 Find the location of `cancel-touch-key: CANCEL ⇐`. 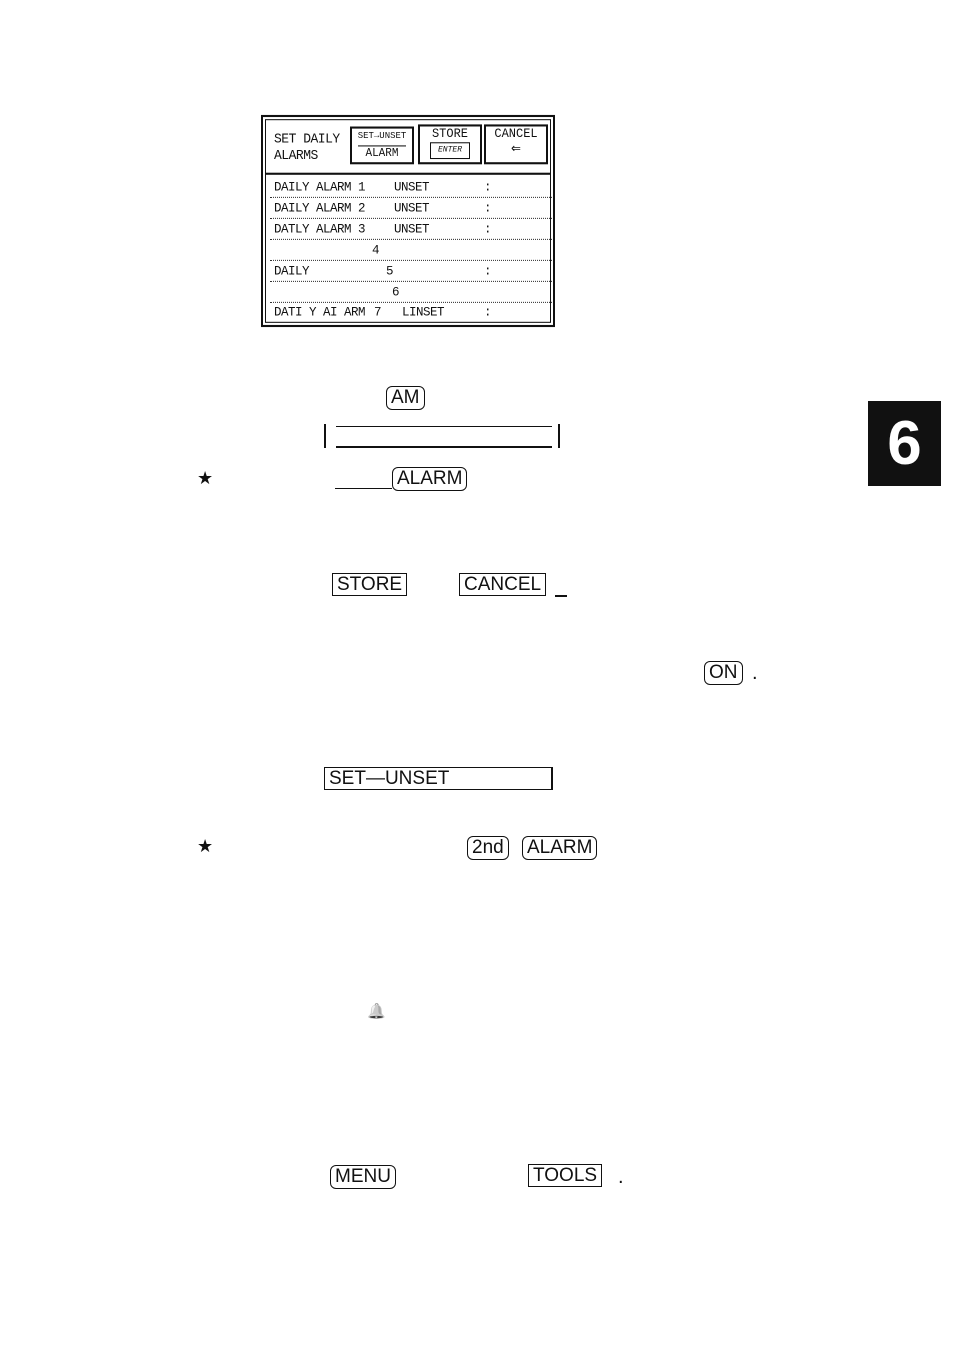

cancel-touch-key: CANCEL ⇐ is located at coordinates (516, 144).